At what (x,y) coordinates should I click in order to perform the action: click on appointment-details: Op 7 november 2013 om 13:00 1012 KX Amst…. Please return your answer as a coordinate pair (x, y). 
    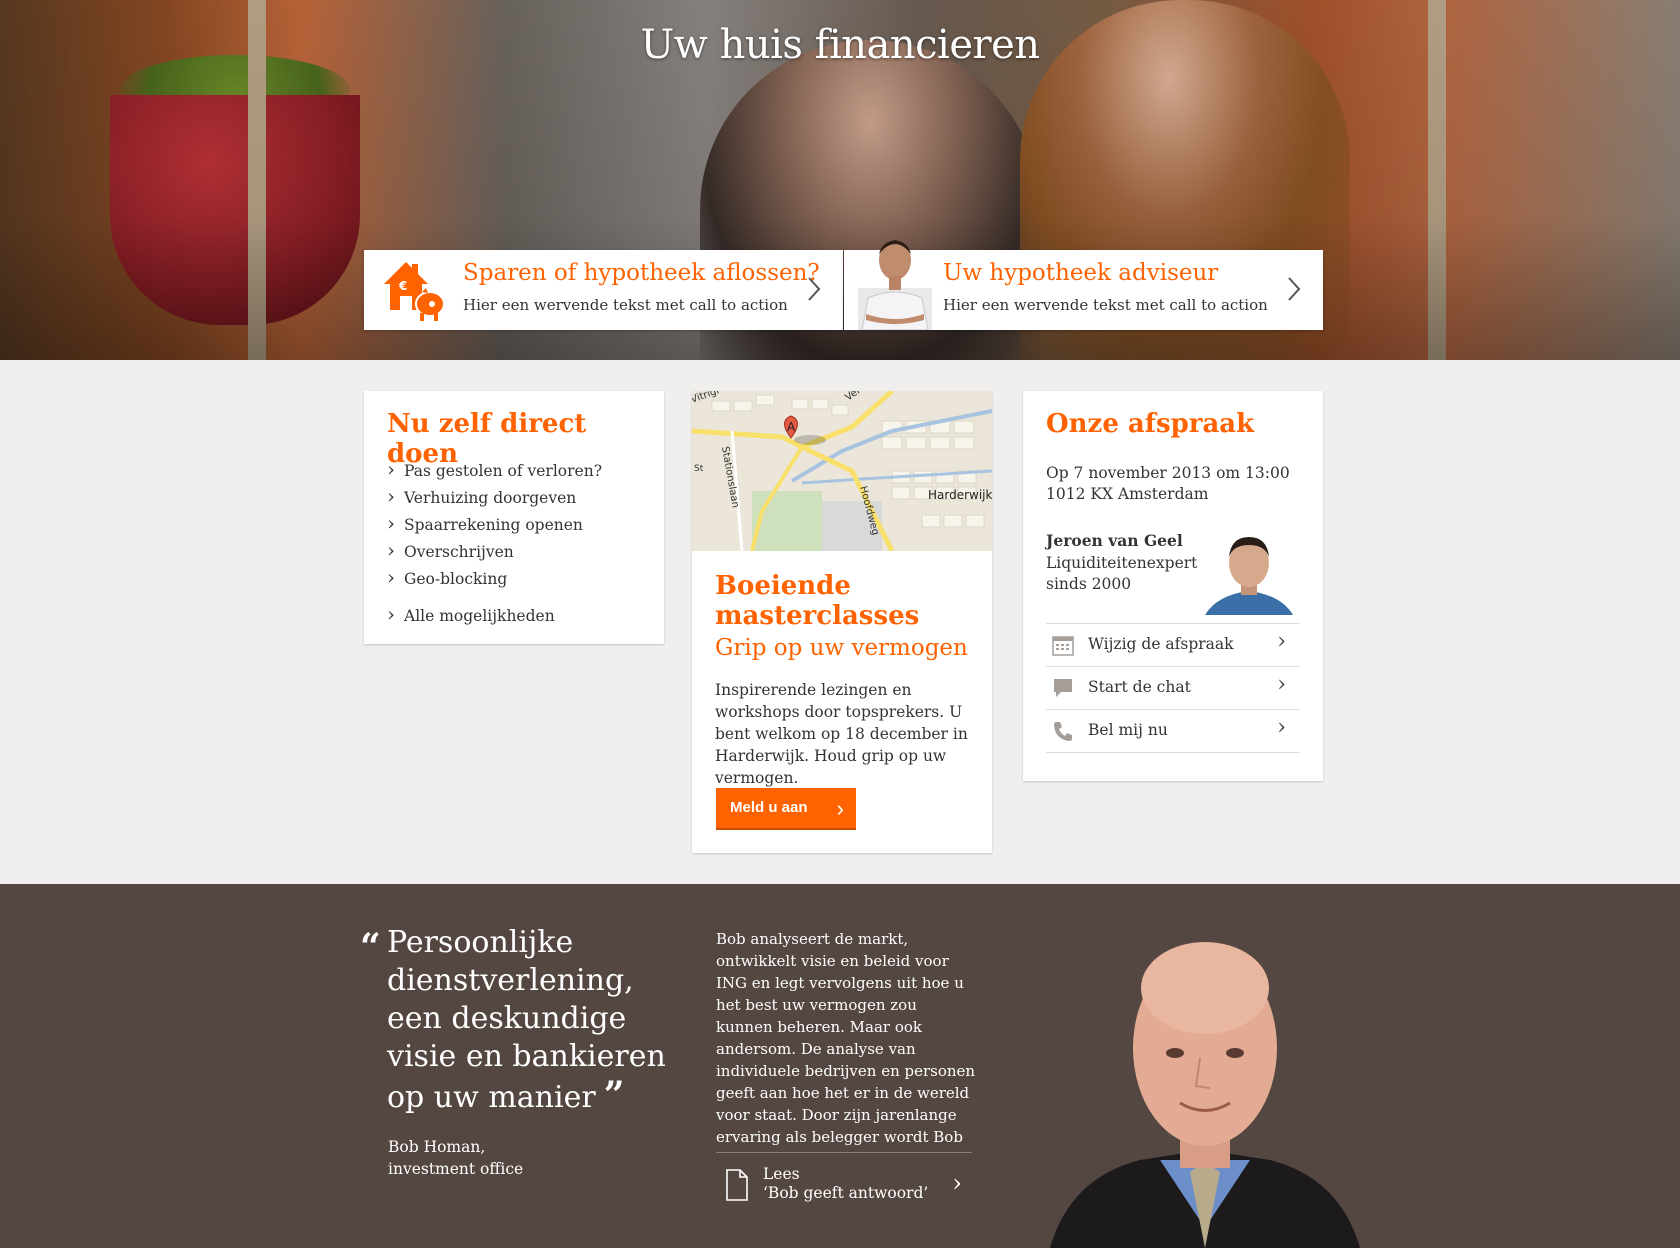
    Looking at the image, I should click on (1168, 484).